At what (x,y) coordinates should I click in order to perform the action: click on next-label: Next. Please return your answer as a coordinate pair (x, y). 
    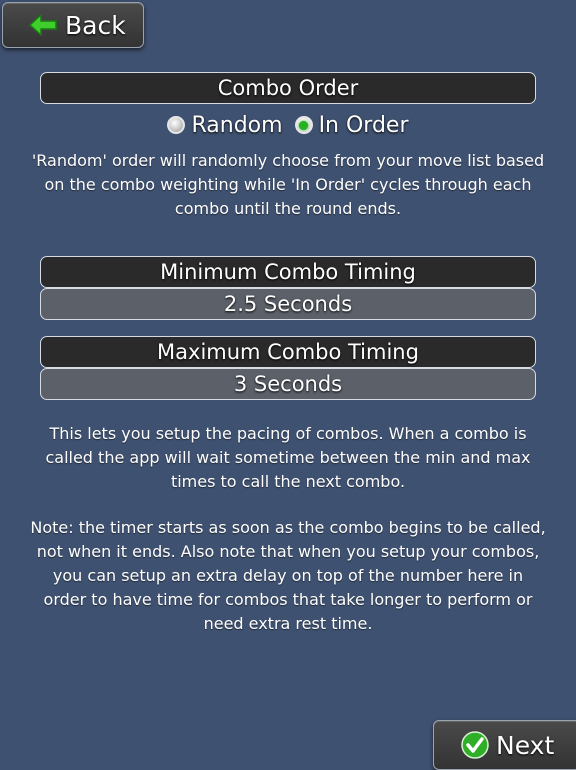
    Looking at the image, I should click on (525, 745).